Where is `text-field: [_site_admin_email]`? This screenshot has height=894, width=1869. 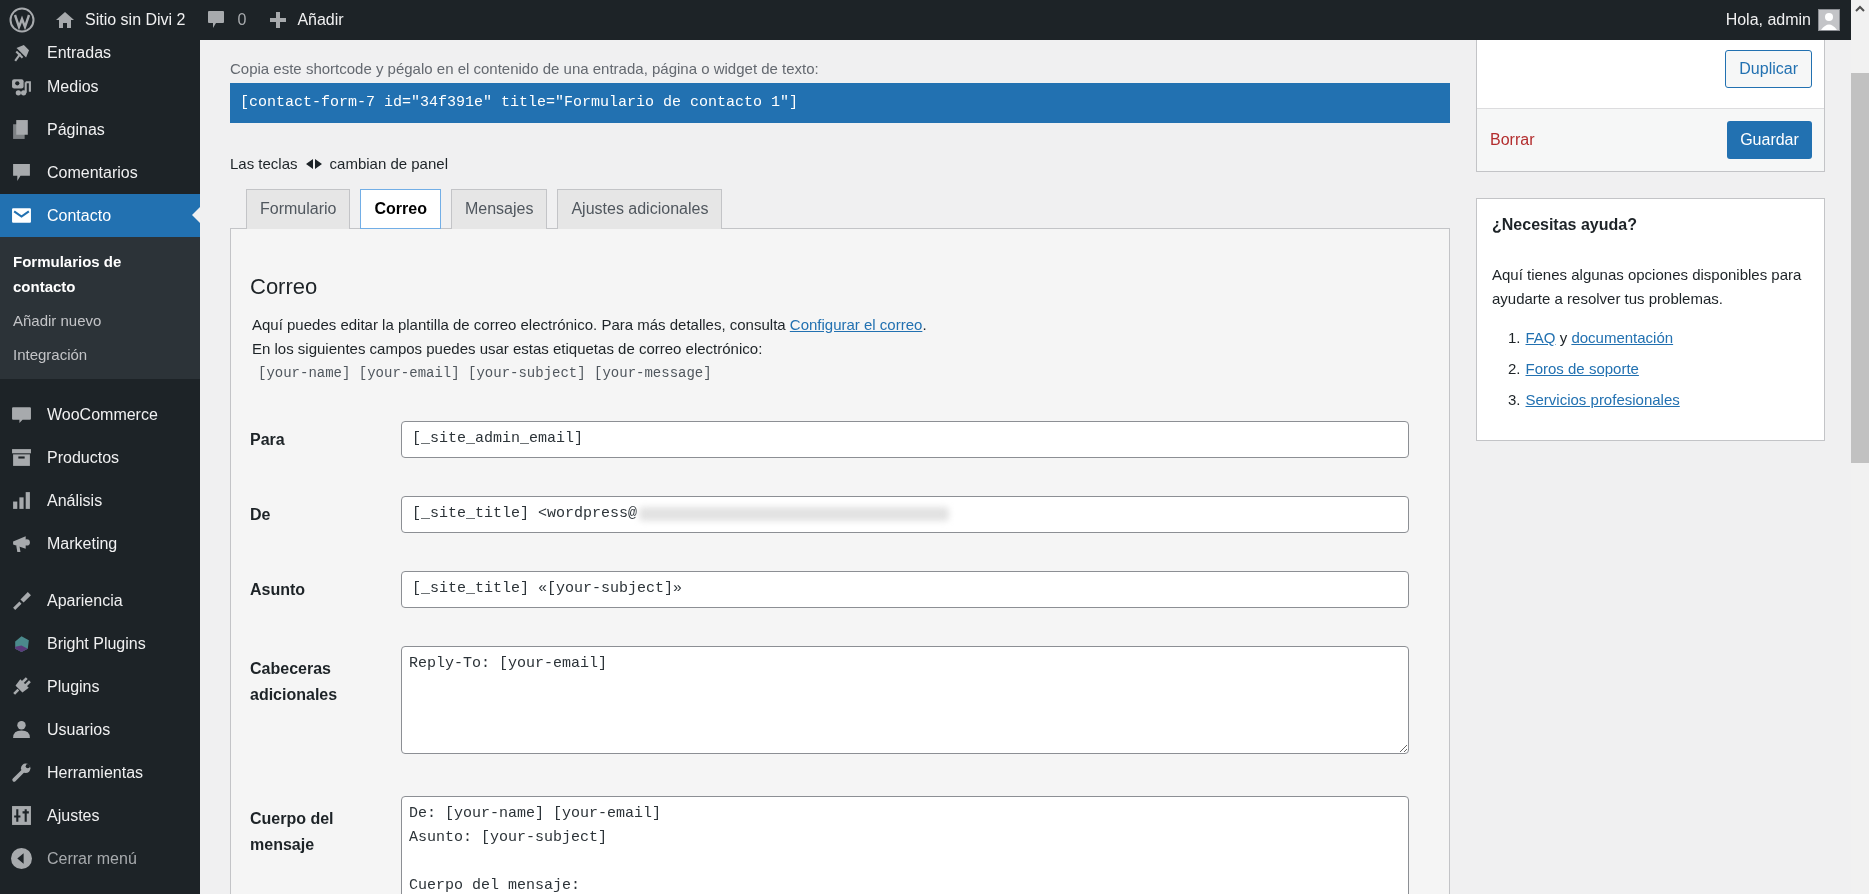 text-field: [_site_admin_email] is located at coordinates (905, 439).